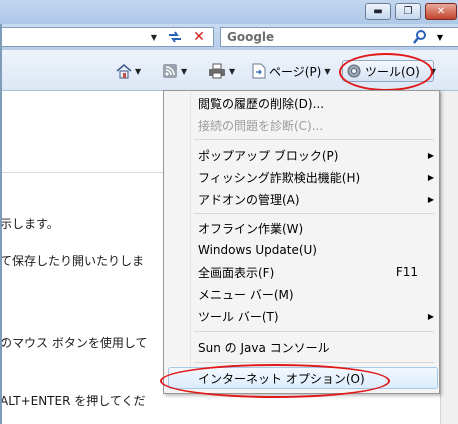  What do you see at coordinates (199, 37) in the screenshot?
I see `stop-icon: ✕` at bounding box center [199, 37].